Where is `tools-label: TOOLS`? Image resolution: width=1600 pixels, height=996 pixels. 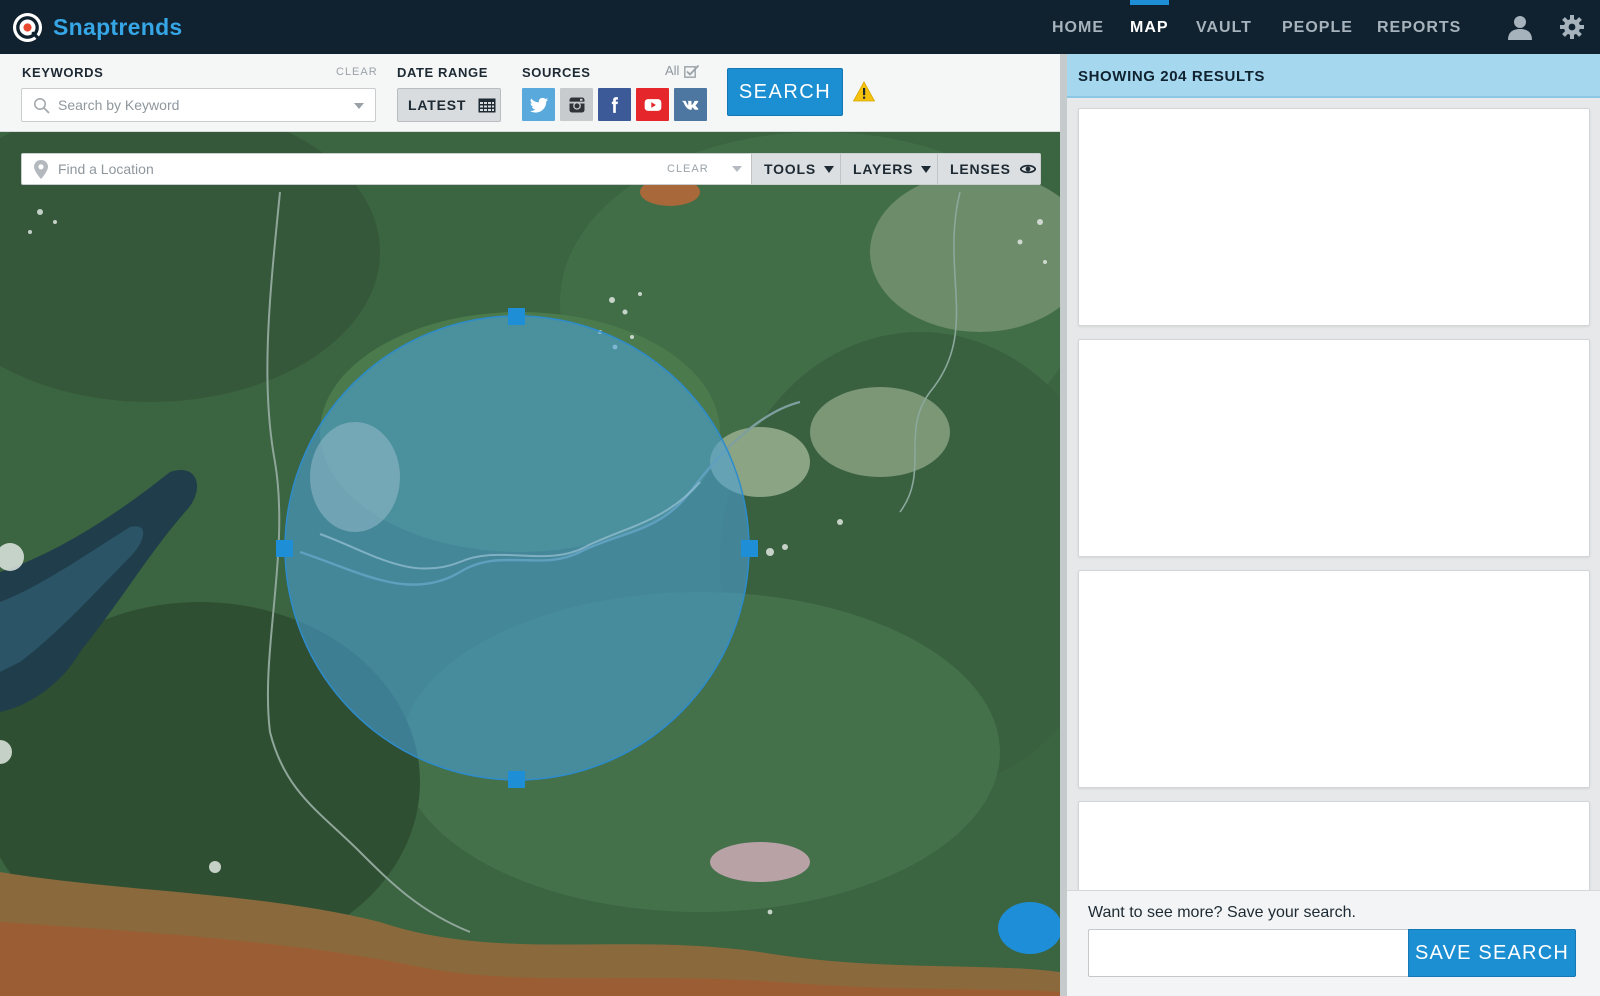
tools-label: TOOLS is located at coordinates (790, 169).